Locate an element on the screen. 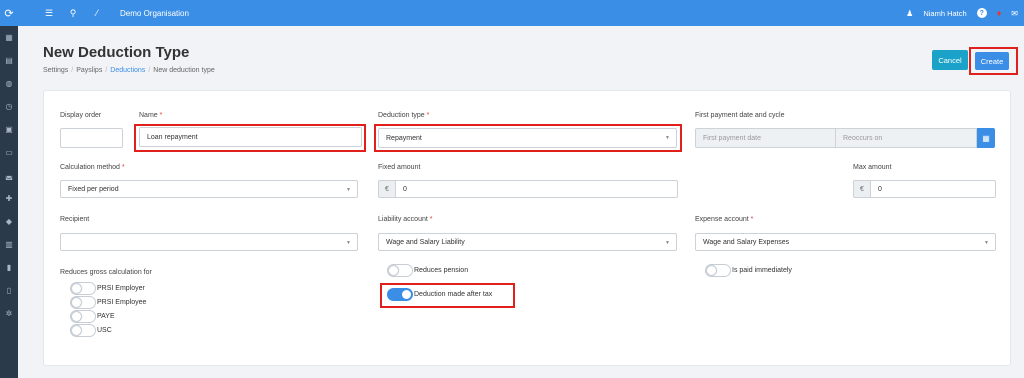  sidebar-bank-icon: ▥ is located at coordinates (9, 244).